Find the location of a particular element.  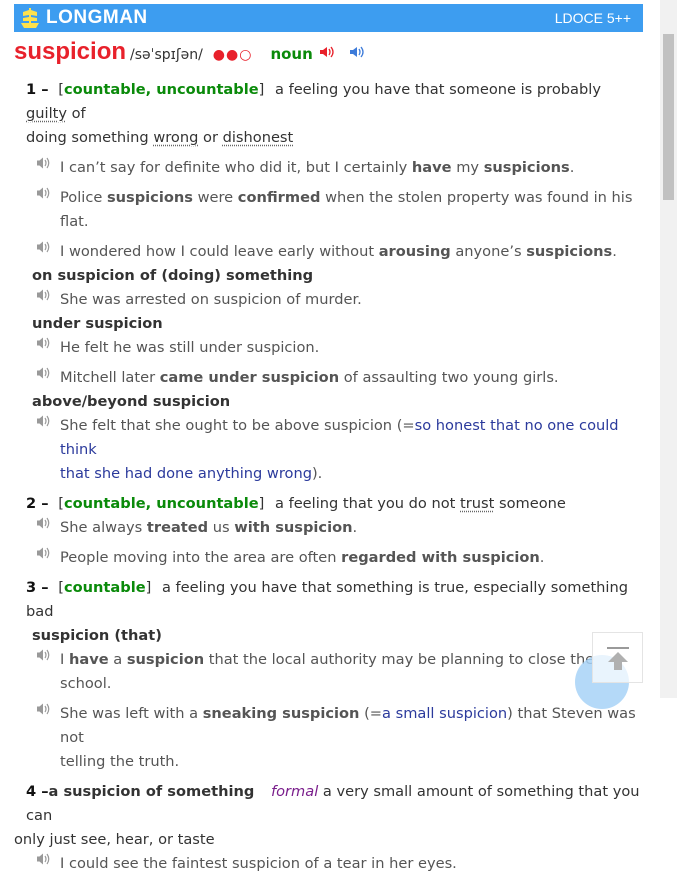

frequency-dots: ●●○ is located at coordinates (232, 55).